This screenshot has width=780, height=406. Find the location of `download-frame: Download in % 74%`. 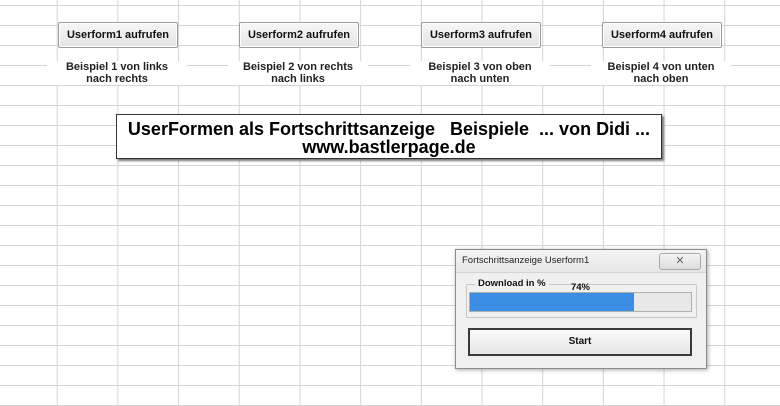

download-frame: Download in % 74% is located at coordinates (581, 298).